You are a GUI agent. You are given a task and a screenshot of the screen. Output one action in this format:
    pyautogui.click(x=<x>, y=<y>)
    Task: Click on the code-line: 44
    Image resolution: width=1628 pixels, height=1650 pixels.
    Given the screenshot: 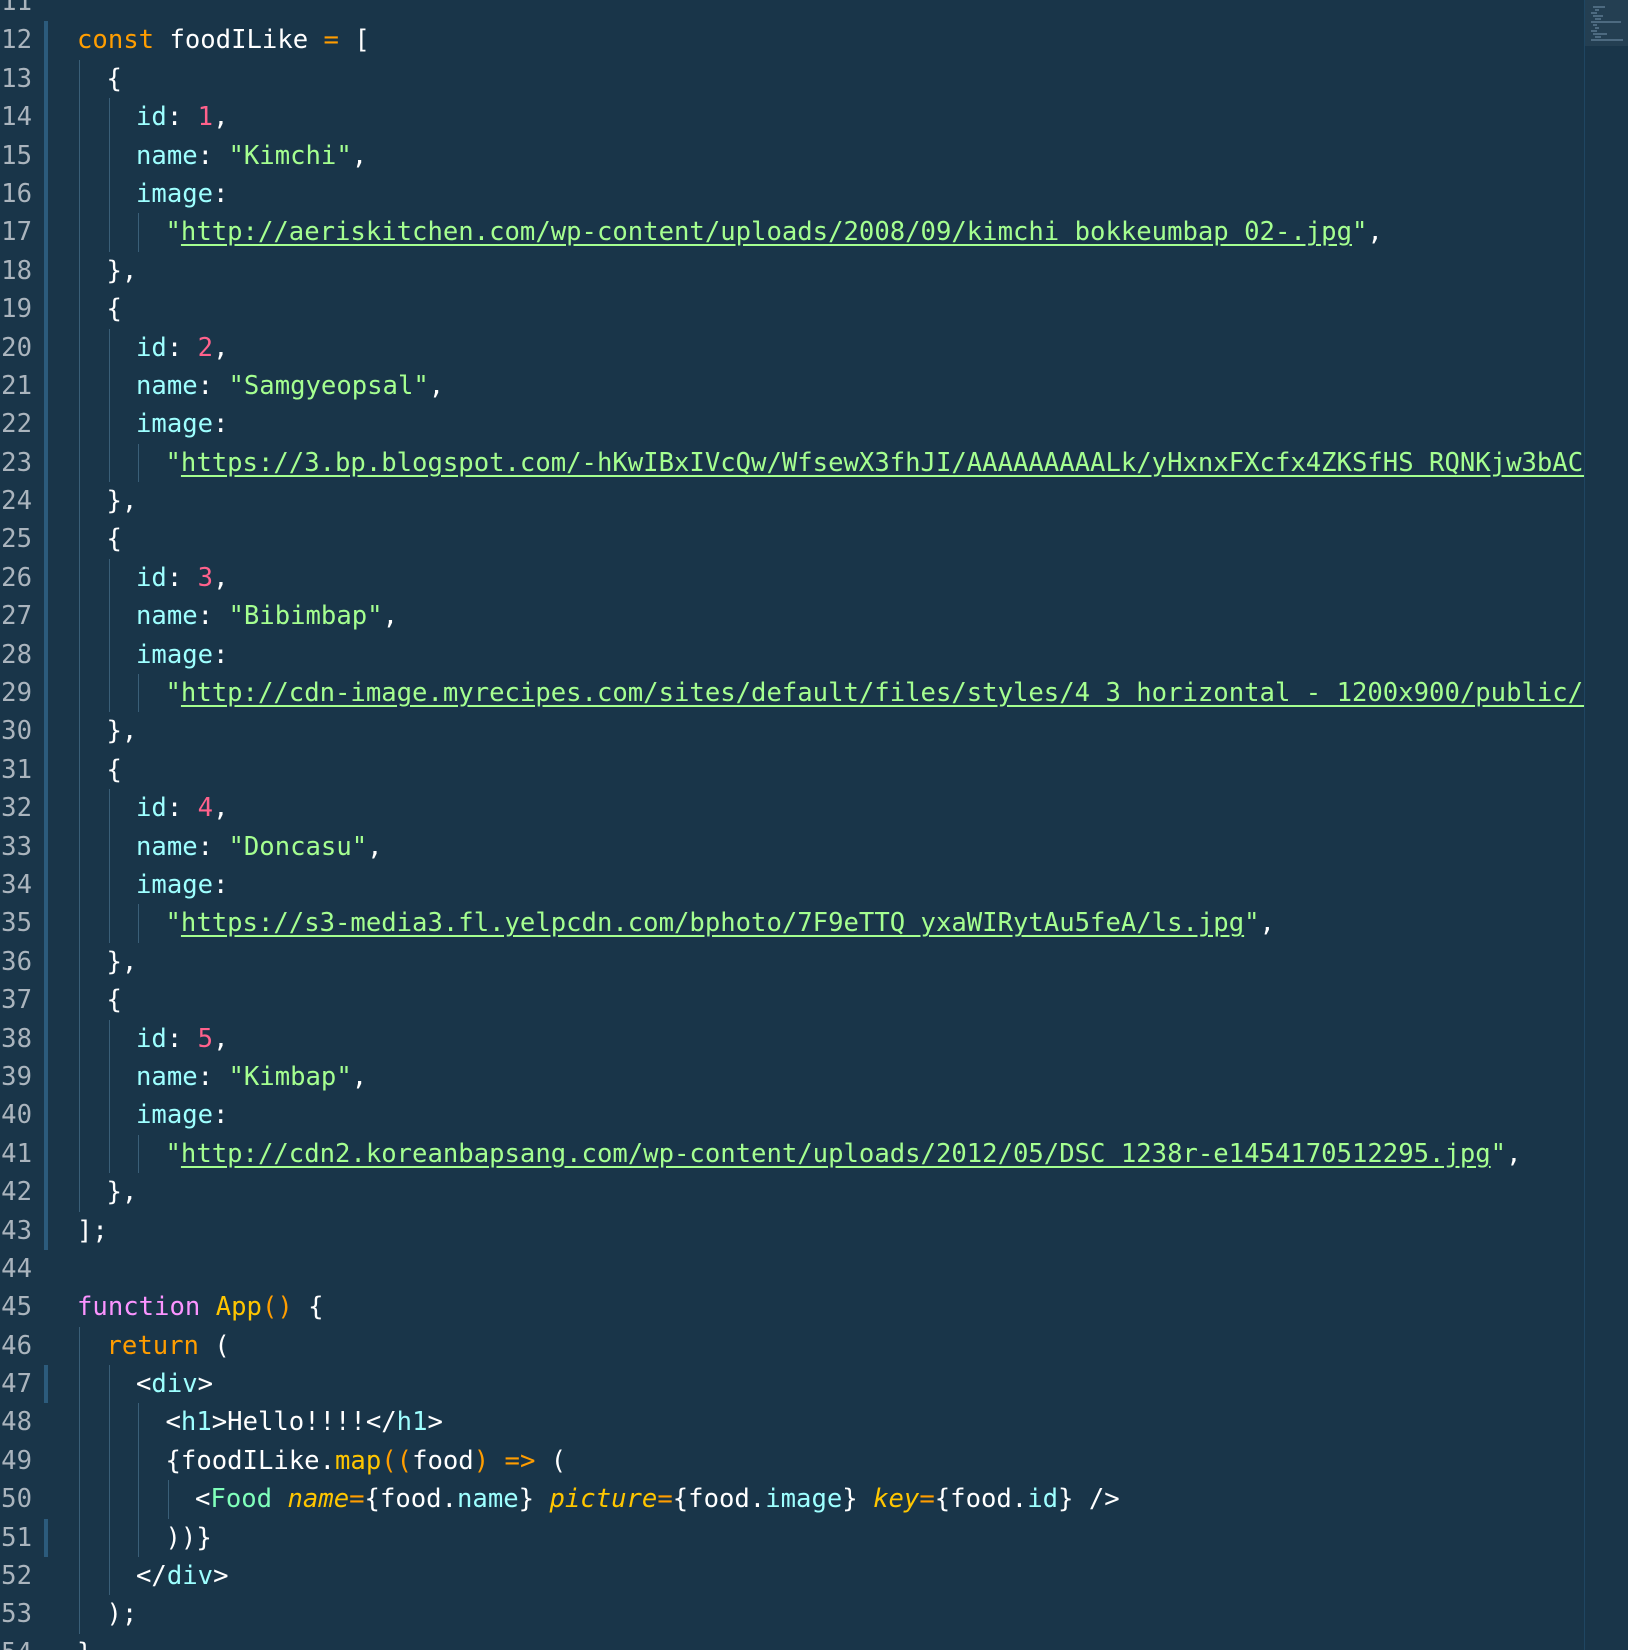 What is the action you would take?
    pyautogui.click(x=792, y=1269)
    